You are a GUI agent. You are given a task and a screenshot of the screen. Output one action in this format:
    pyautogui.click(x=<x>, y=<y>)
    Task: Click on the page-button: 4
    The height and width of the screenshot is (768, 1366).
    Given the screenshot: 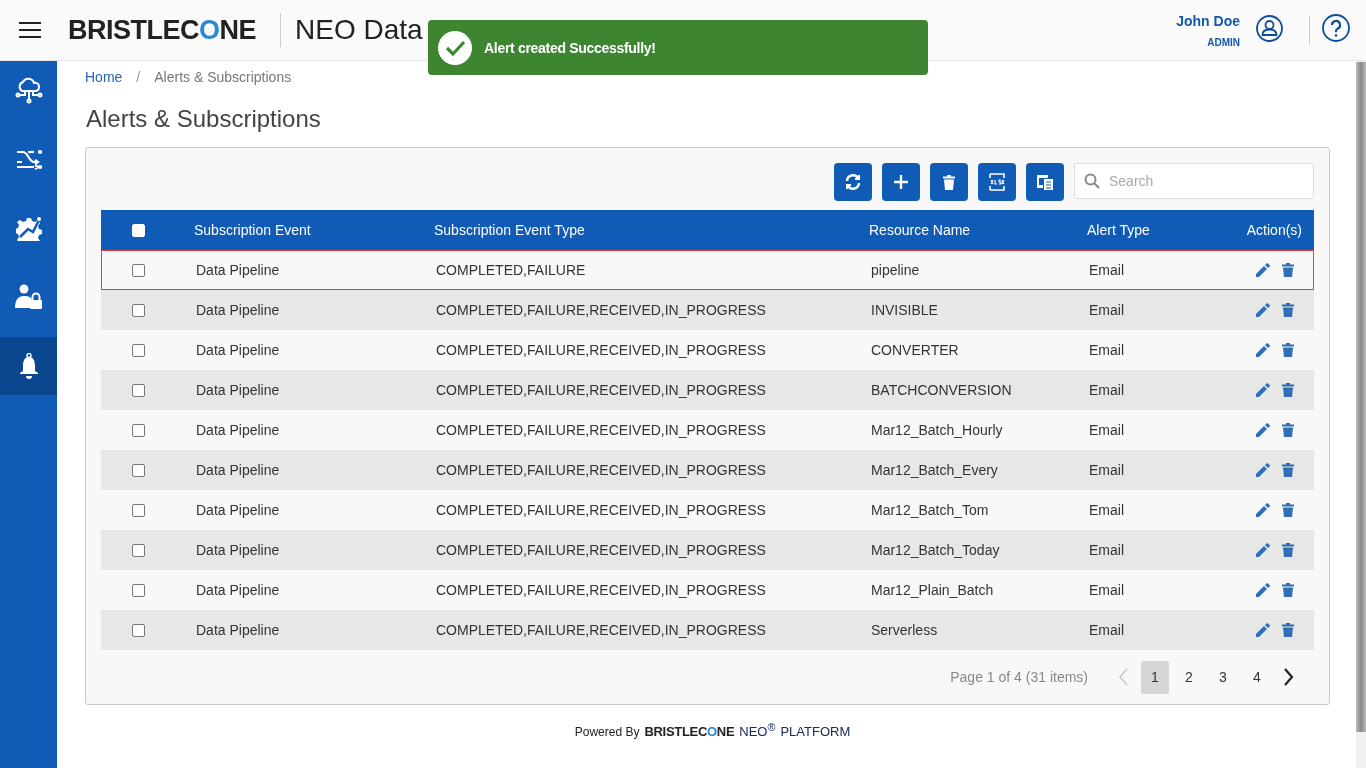 What is the action you would take?
    pyautogui.click(x=1257, y=677)
    